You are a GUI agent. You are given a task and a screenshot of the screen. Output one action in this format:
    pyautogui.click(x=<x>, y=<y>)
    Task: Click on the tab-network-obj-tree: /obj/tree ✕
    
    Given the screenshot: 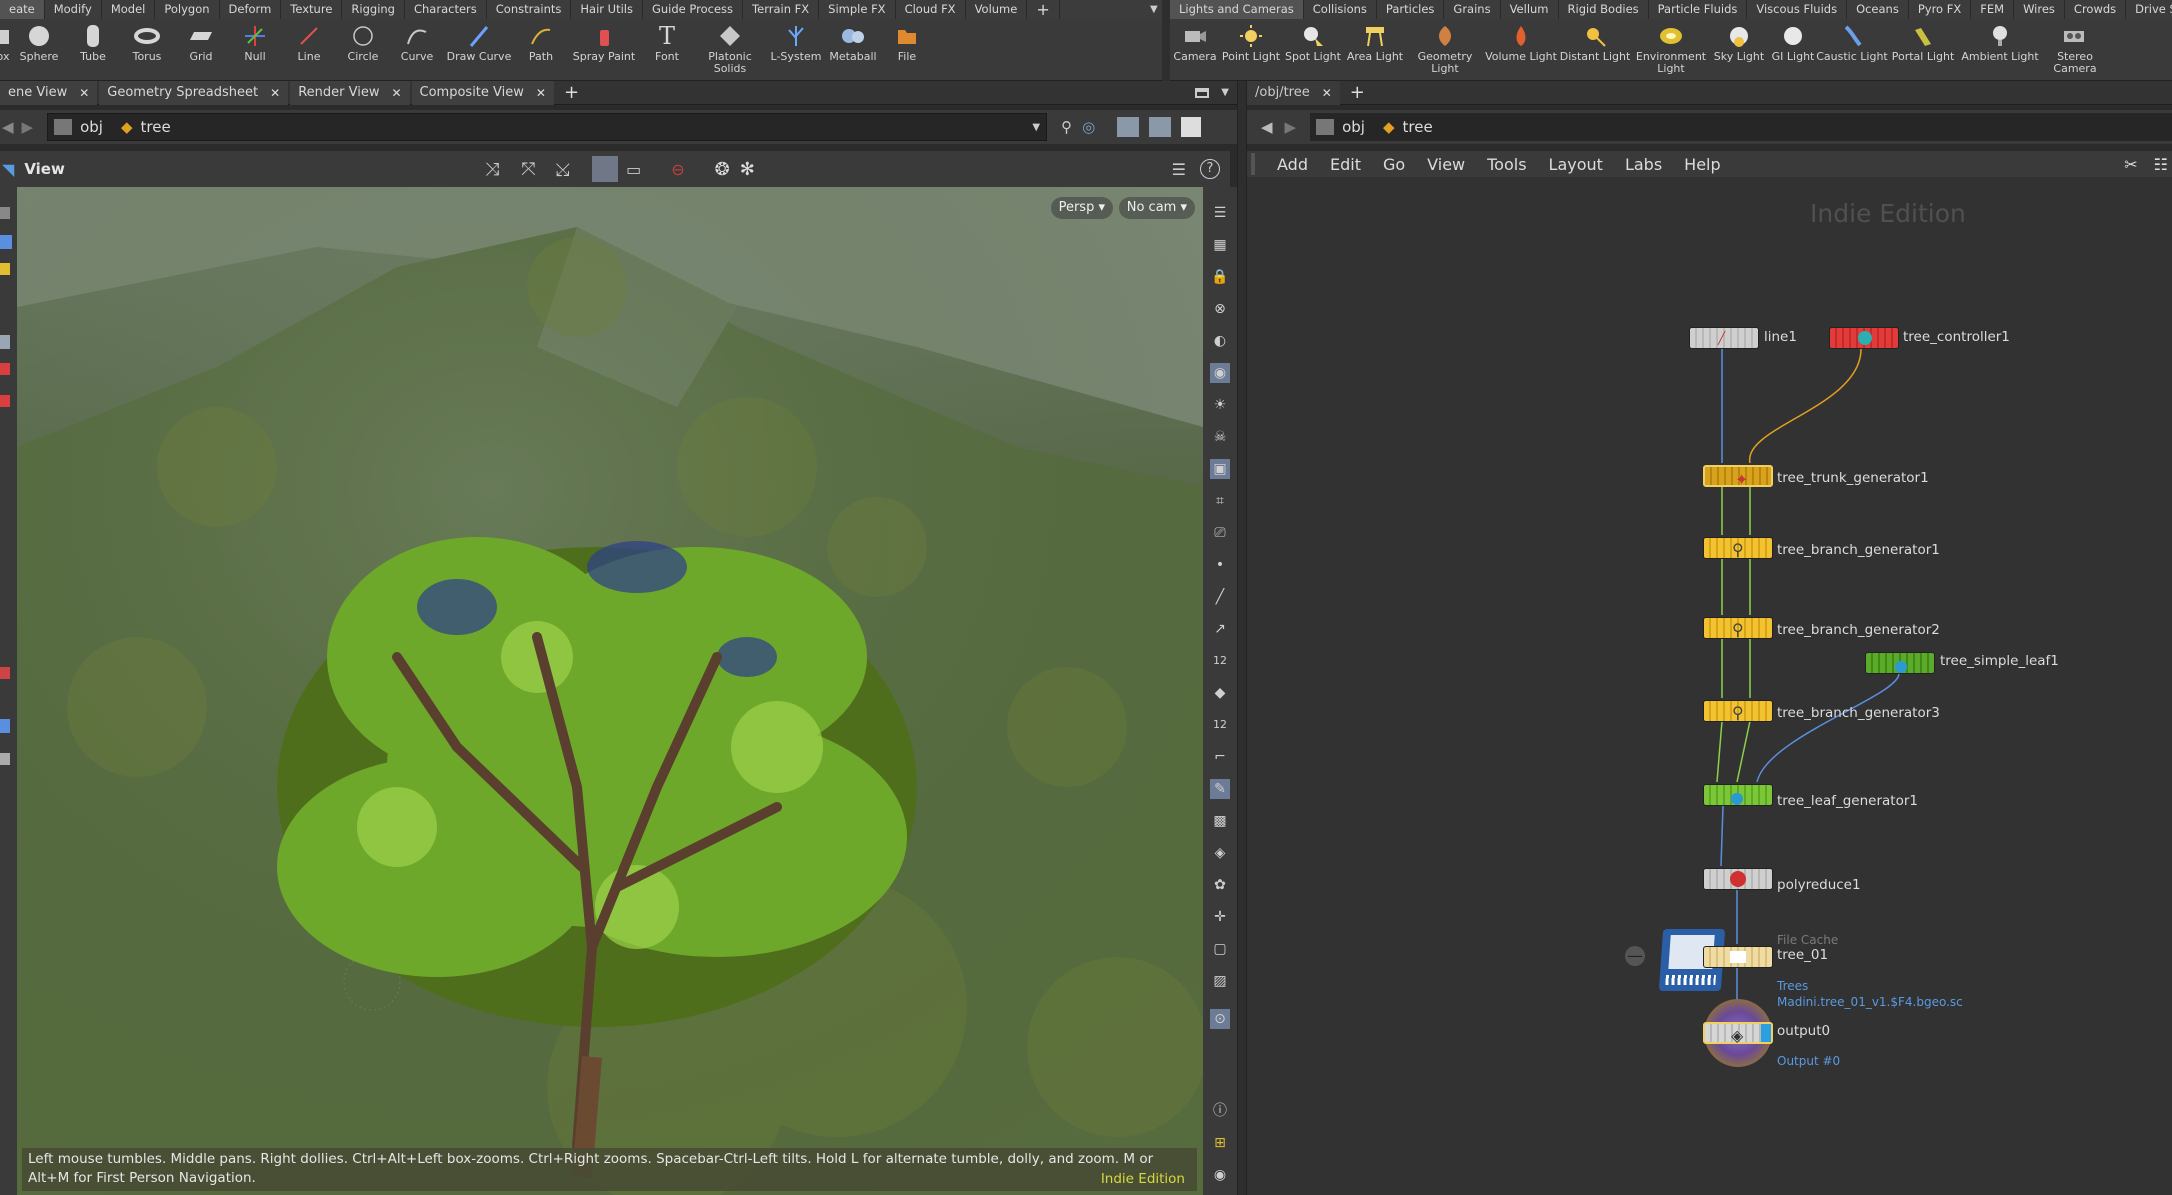 What is the action you would take?
    pyautogui.click(x=1293, y=92)
    